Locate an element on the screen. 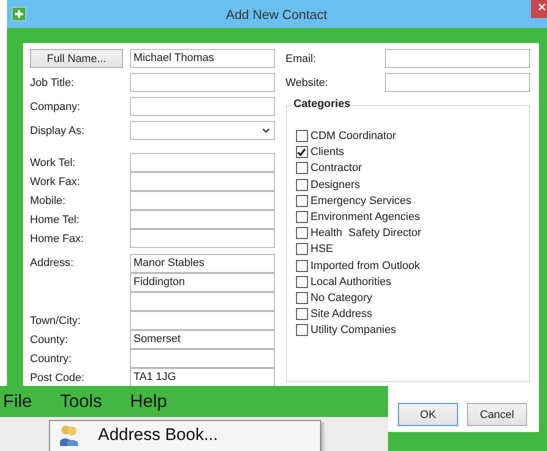 This screenshot has height=451, width=547. input-field: Manor Stables is located at coordinates (202, 263).